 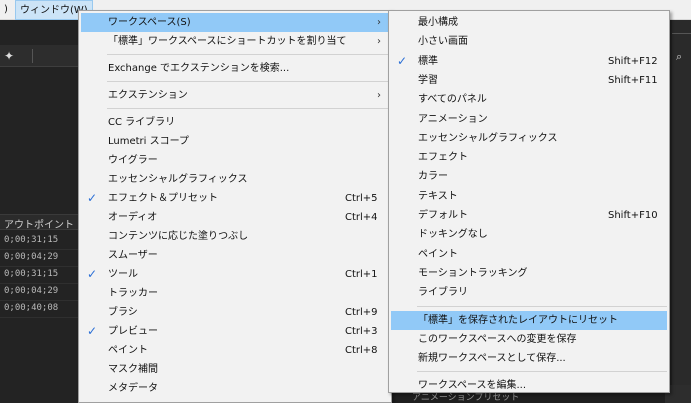 I want to click on menu-item: トラッカー, so click(x=235, y=293).